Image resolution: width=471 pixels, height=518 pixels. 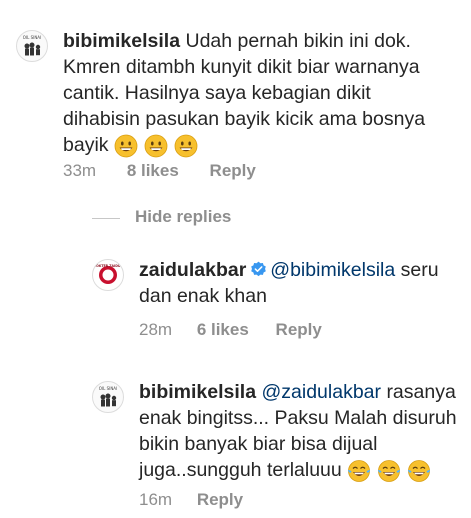 What do you see at coordinates (156, 329) in the screenshot?
I see `reply-time: 28m` at bounding box center [156, 329].